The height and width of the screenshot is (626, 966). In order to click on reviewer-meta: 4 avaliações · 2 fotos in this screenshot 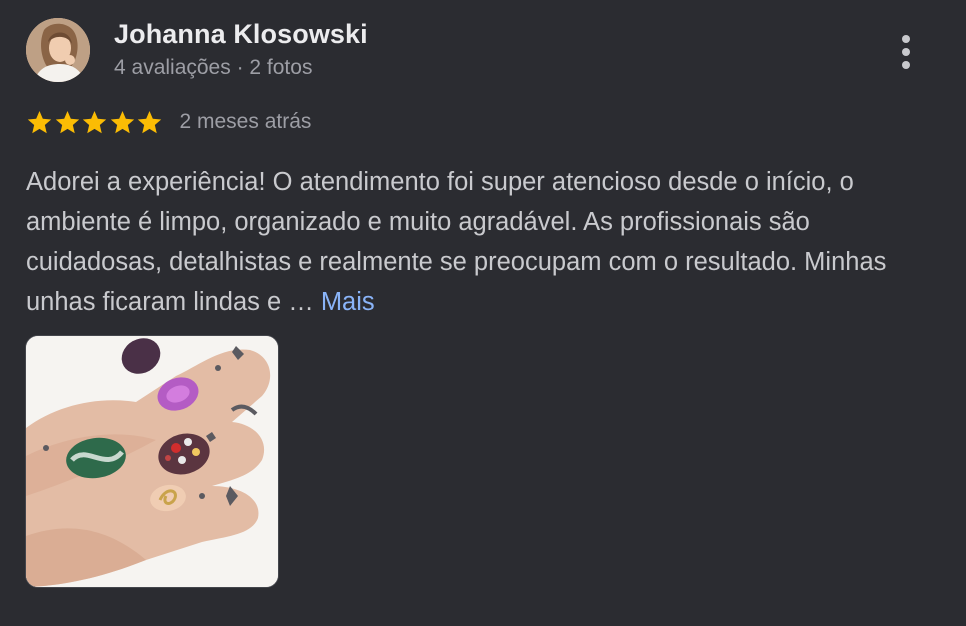, I will do `click(213, 67)`.